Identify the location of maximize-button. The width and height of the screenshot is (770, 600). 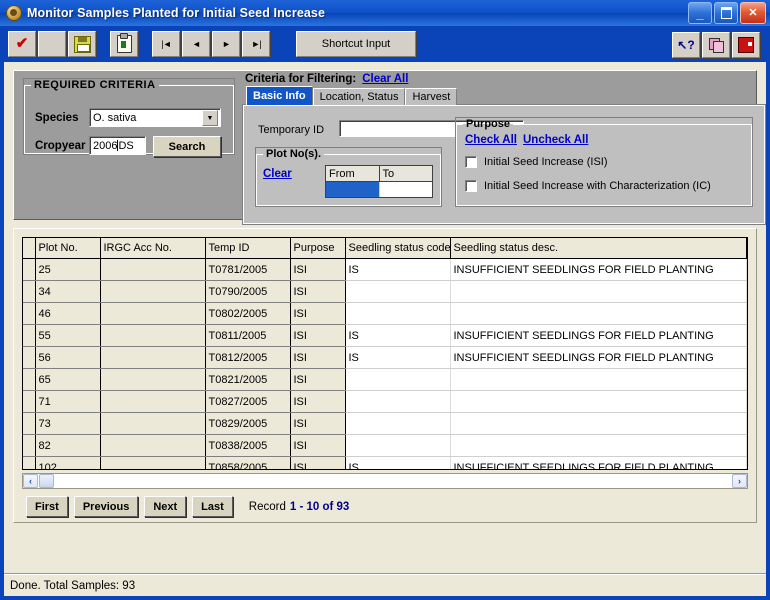
(726, 13).